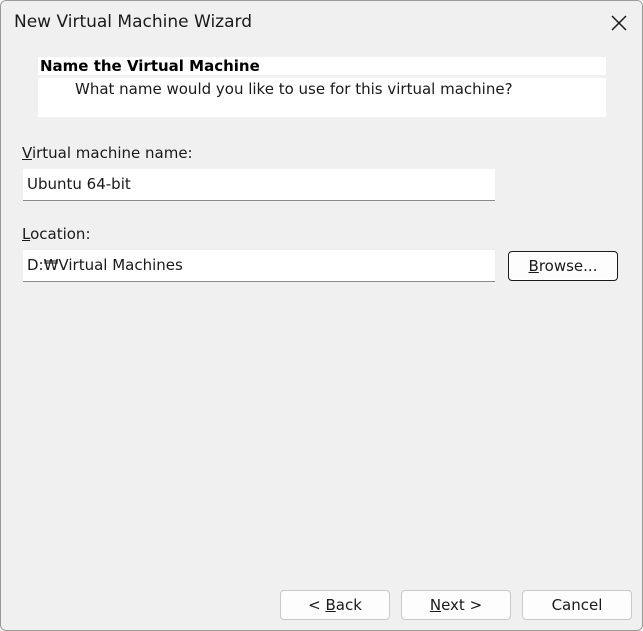 This screenshot has height=631, width=643. I want to click on close-icon, so click(619, 23).